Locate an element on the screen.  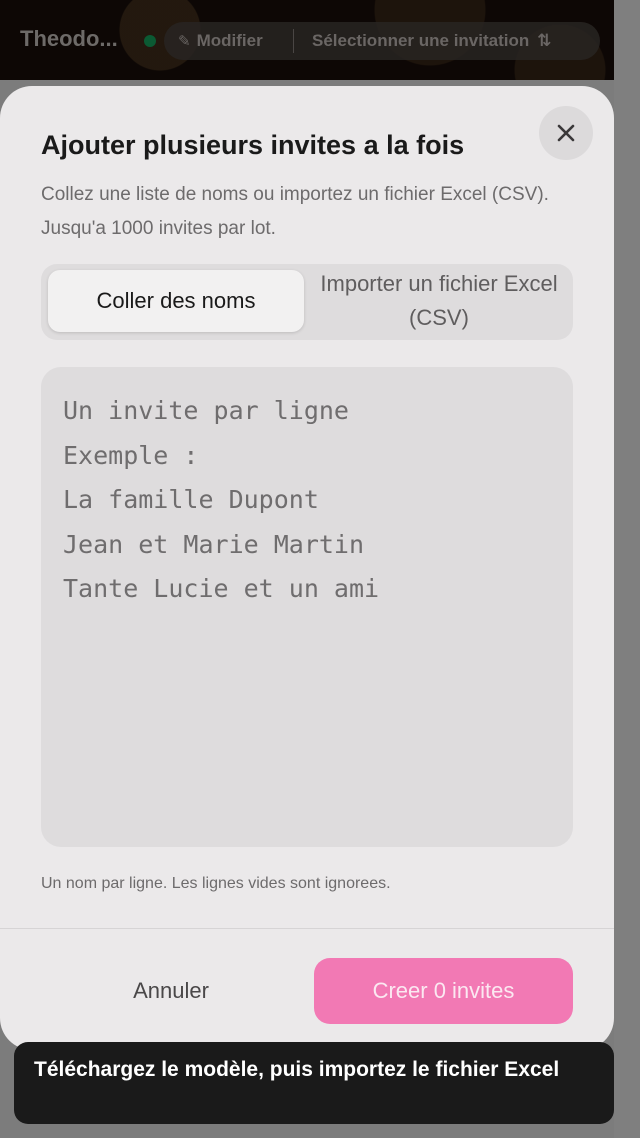
header-actions-pill: ✎ Modifier Sélectionner une invitation ⇅ is located at coordinates (382, 41).